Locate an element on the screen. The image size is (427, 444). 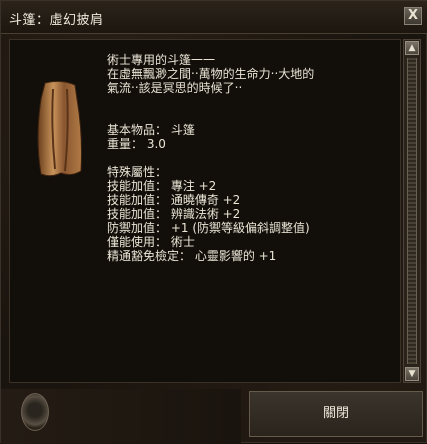
special-properties-heading: 特殊屬性： is located at coordinates (137, 172).